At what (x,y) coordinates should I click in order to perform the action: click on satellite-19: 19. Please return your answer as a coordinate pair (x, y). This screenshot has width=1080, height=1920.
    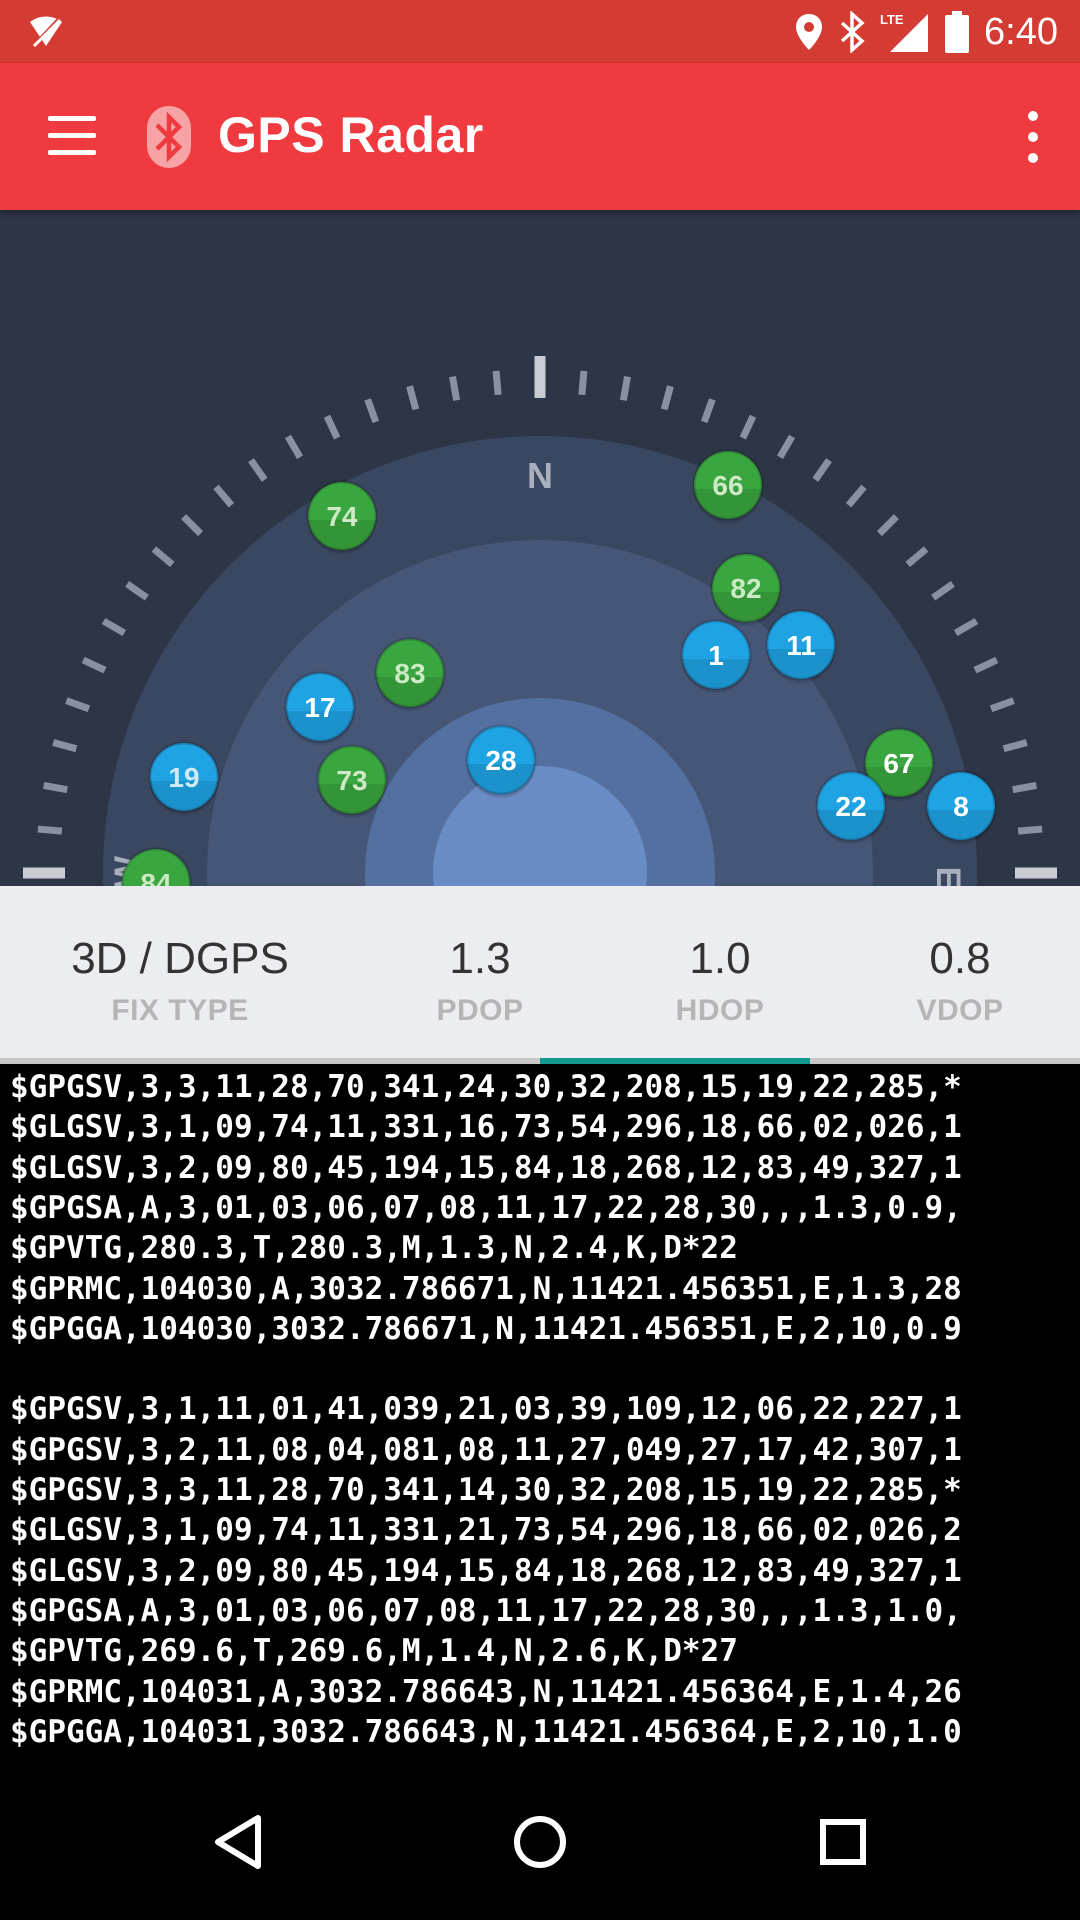
    Looking at the image, I should click on (184, 778).